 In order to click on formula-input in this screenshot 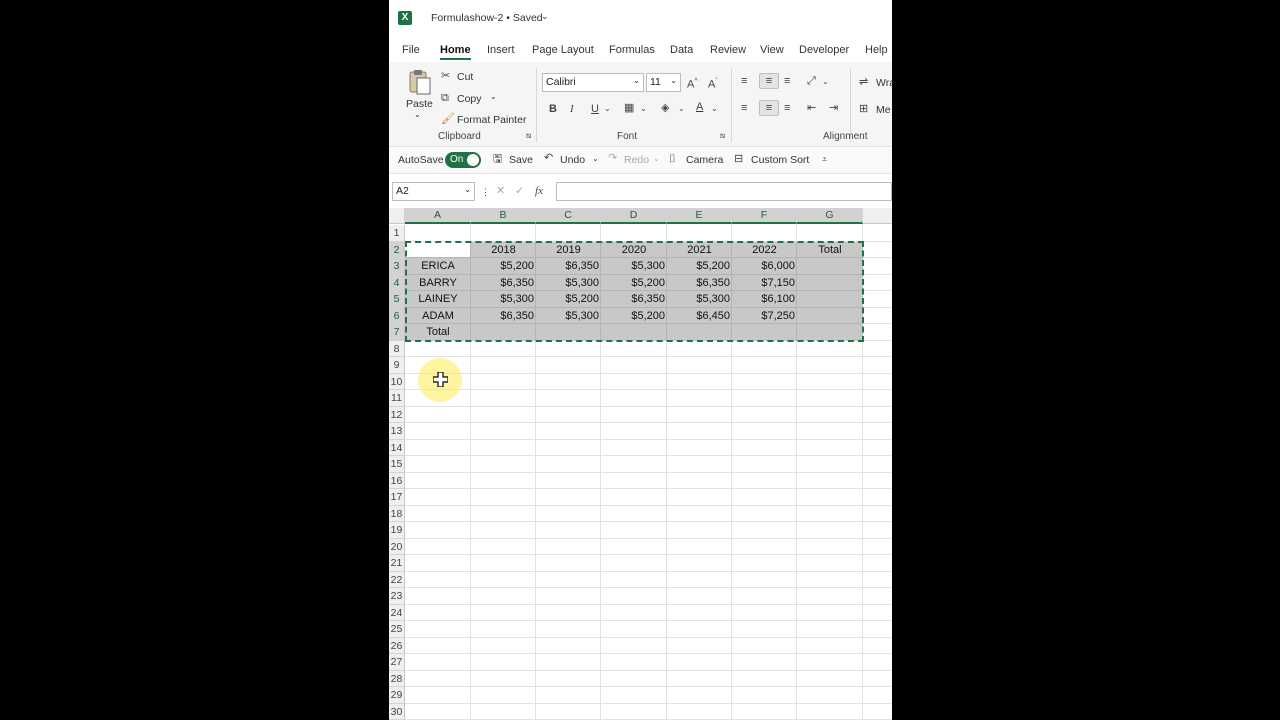, I will do `click(724, 191)`.